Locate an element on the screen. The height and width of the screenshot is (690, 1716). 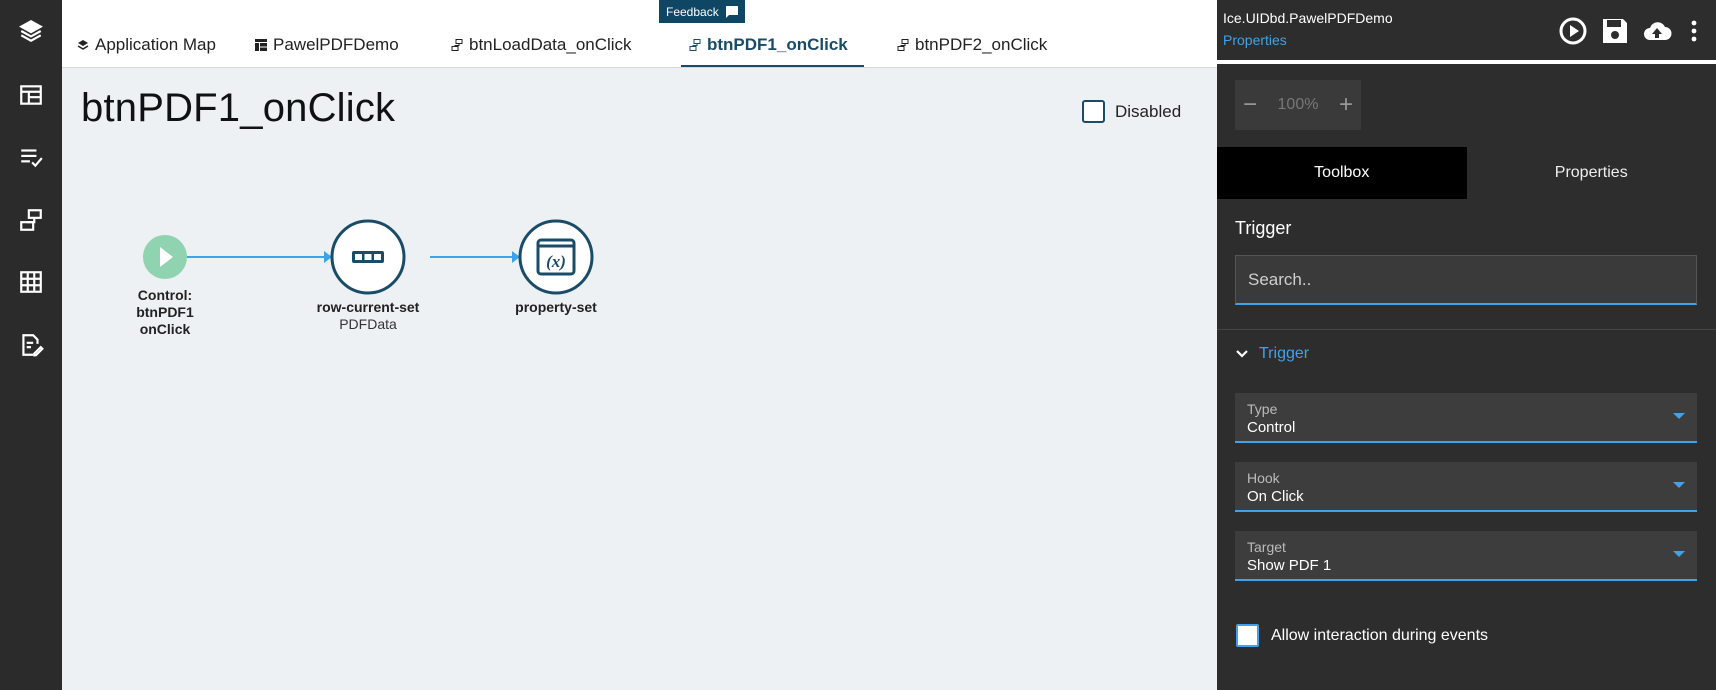
node-line: row-current-set is located at coordinates (368, 307).